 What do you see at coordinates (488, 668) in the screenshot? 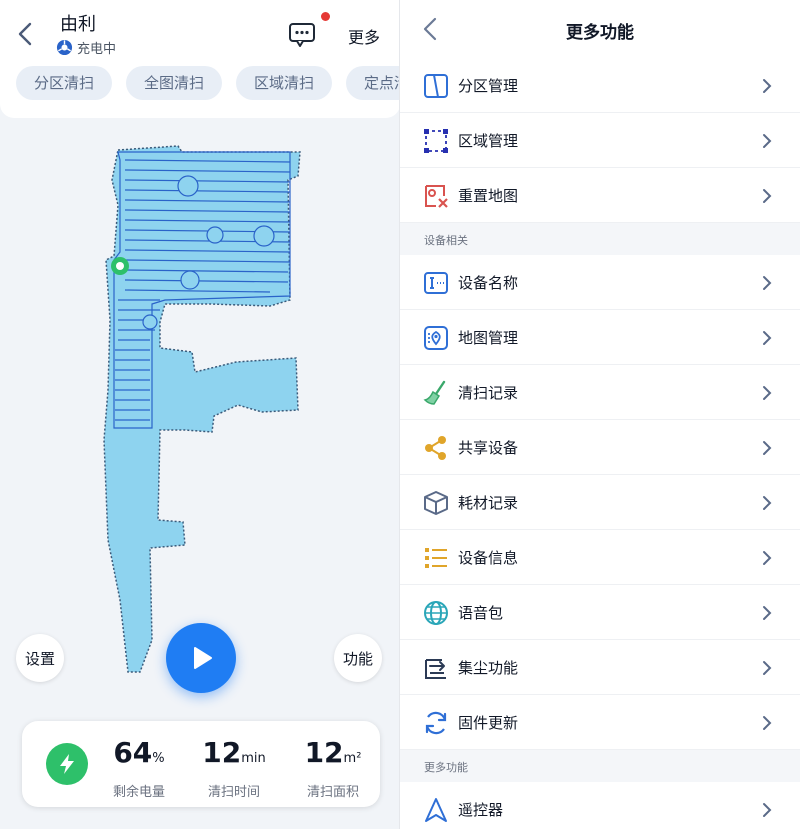
I see `row-label: 集尘功能` at bounding box center [488, 668].